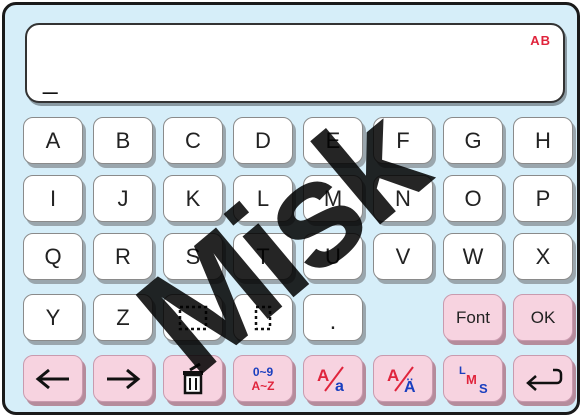  I want to click on delete-button, so click(193, 378).